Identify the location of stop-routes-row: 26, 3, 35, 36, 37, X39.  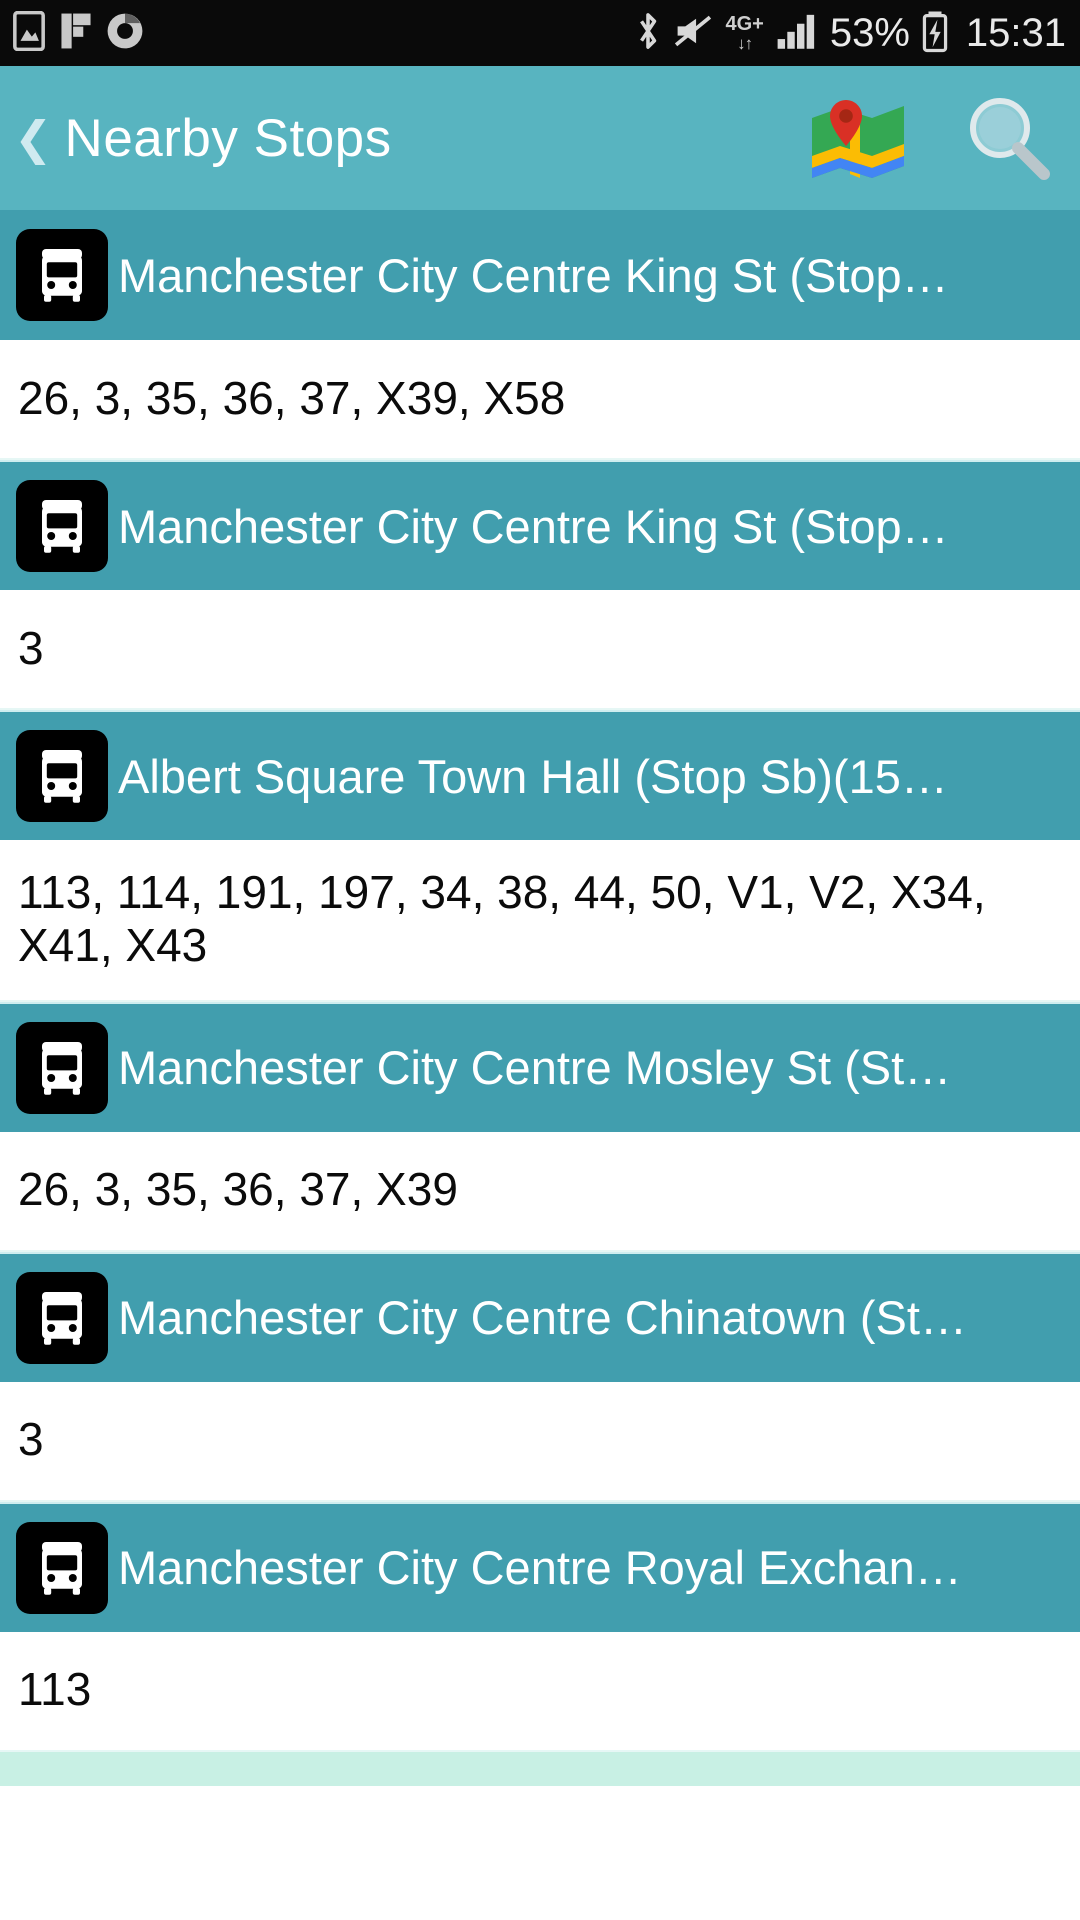
(540, 1191).